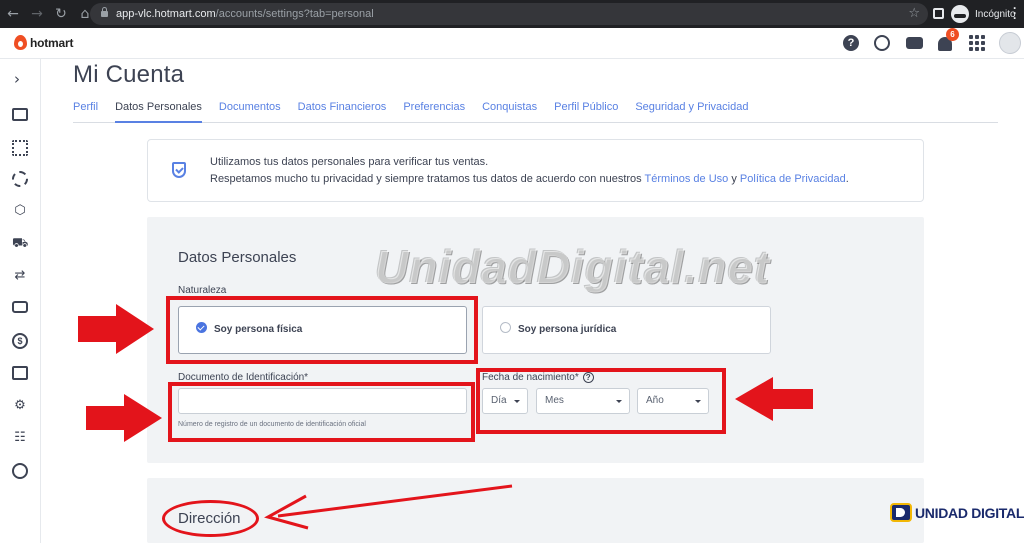 The height and width of the screenshot is (543, 1024). What do you see at coordinates (294, 14) in the screenshot?
I see `url-path: /accounts/settings?tab=personal` at bounding box center [294, 14].